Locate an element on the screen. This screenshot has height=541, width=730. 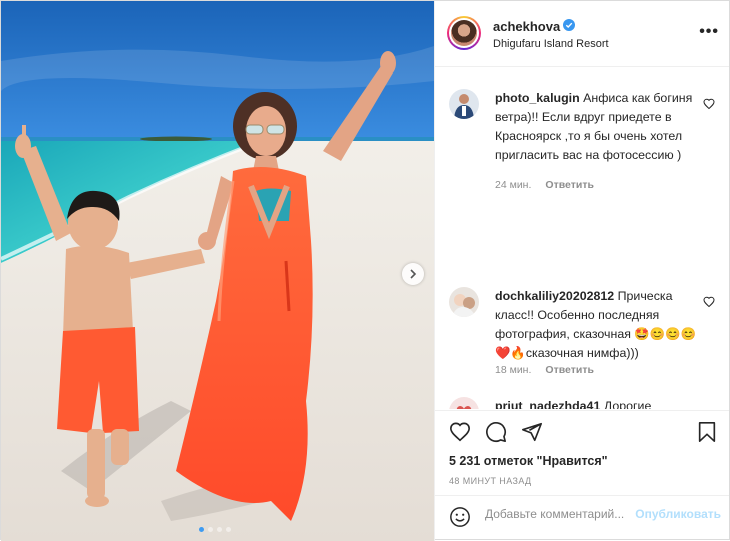
comment-username: priut_nadezhda41 is located at coordinates (547, 404).